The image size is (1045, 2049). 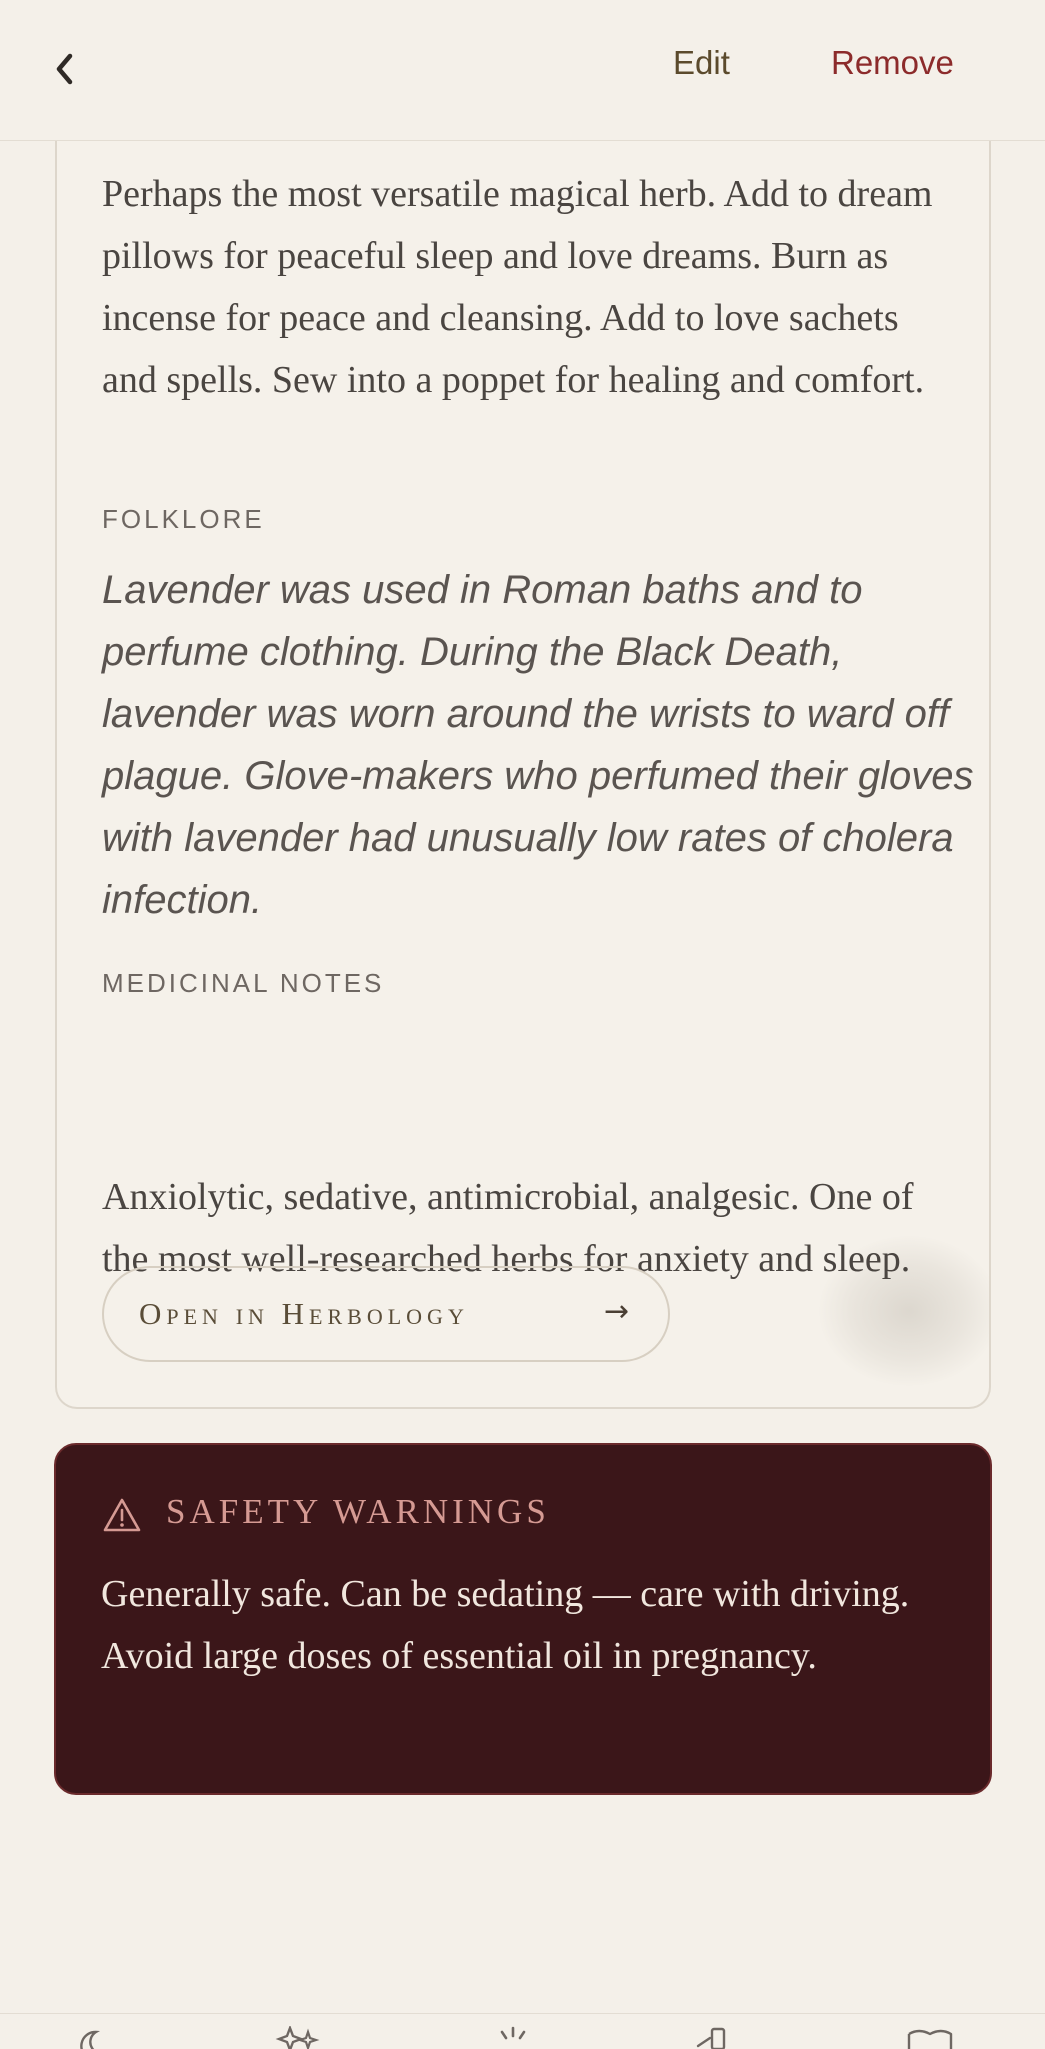 What do you see at coordinates (122, 1515) in the screenshot?
I see `warning-icon` at bounding box center [122, 1515].